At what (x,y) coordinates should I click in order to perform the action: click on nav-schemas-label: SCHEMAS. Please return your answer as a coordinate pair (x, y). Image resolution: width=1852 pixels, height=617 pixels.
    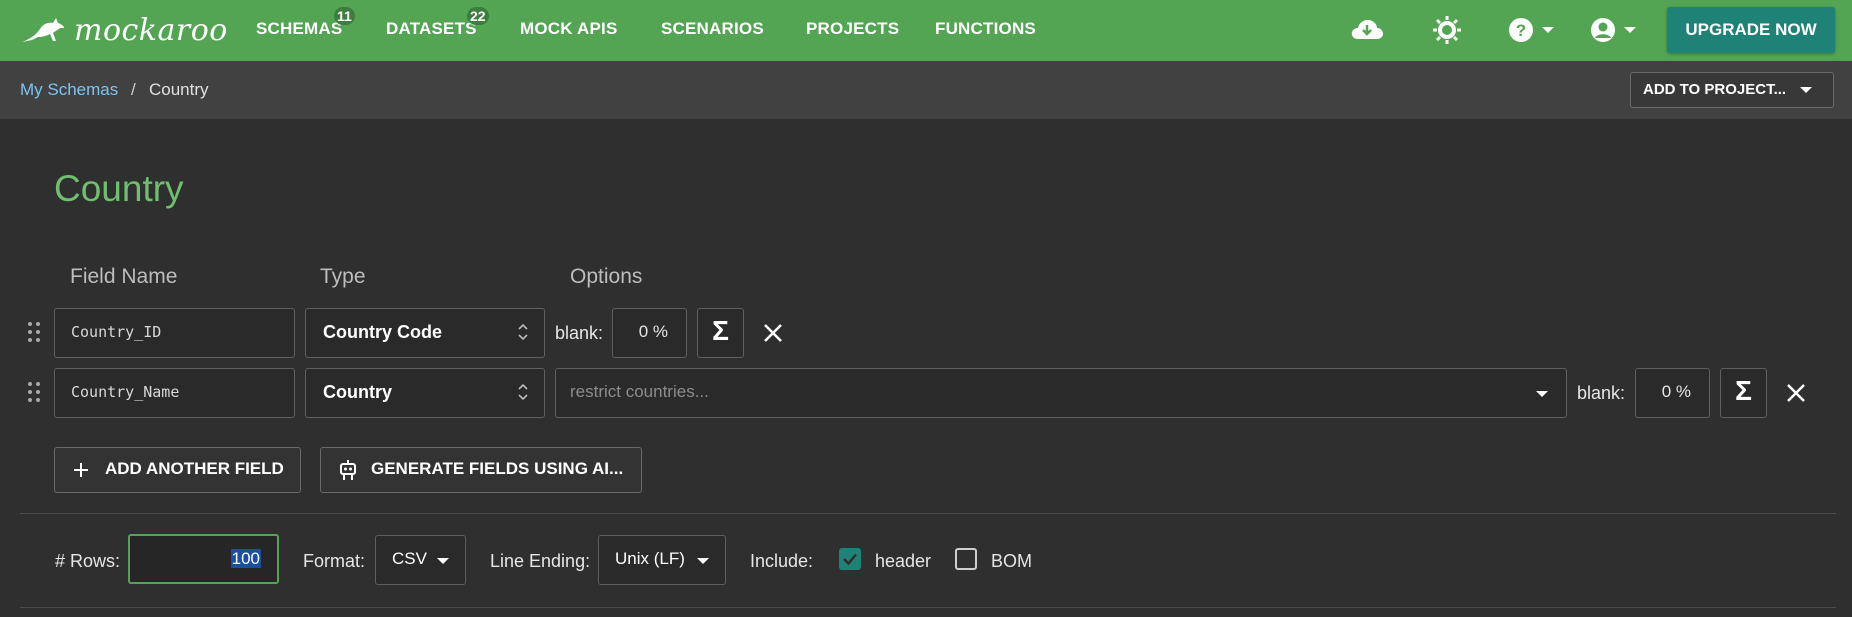
    Looking at the image, I should click on (299, 28).